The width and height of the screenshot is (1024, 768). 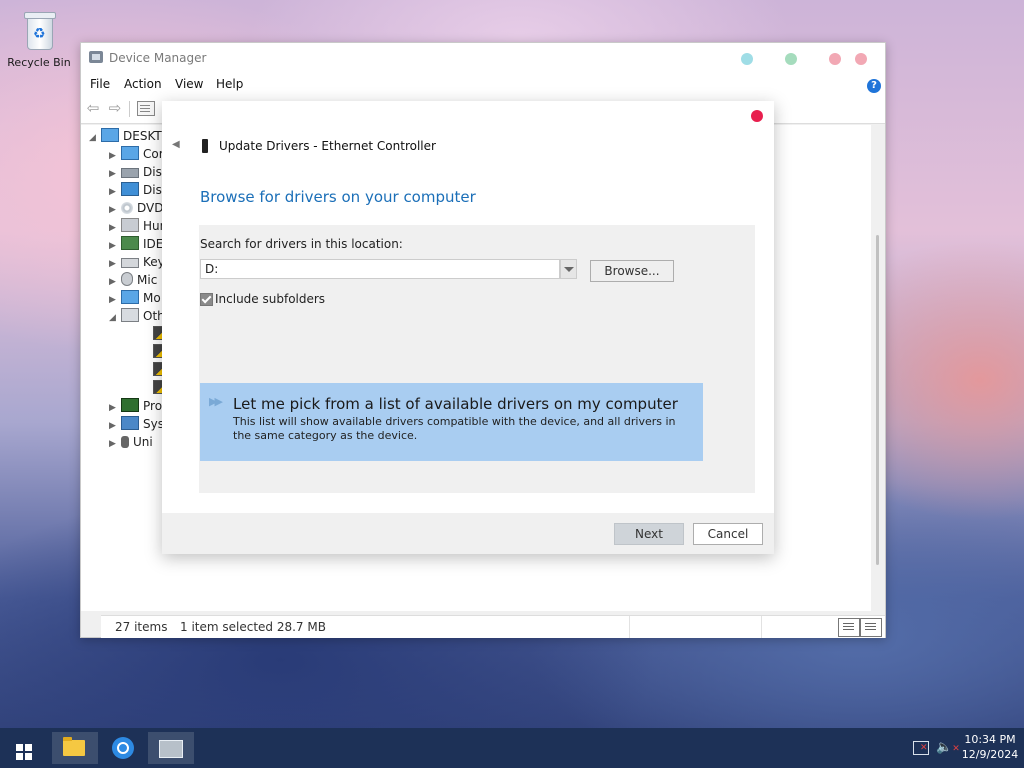 I want to click on title-bar: Device Manager, so click(x=483, y=58).